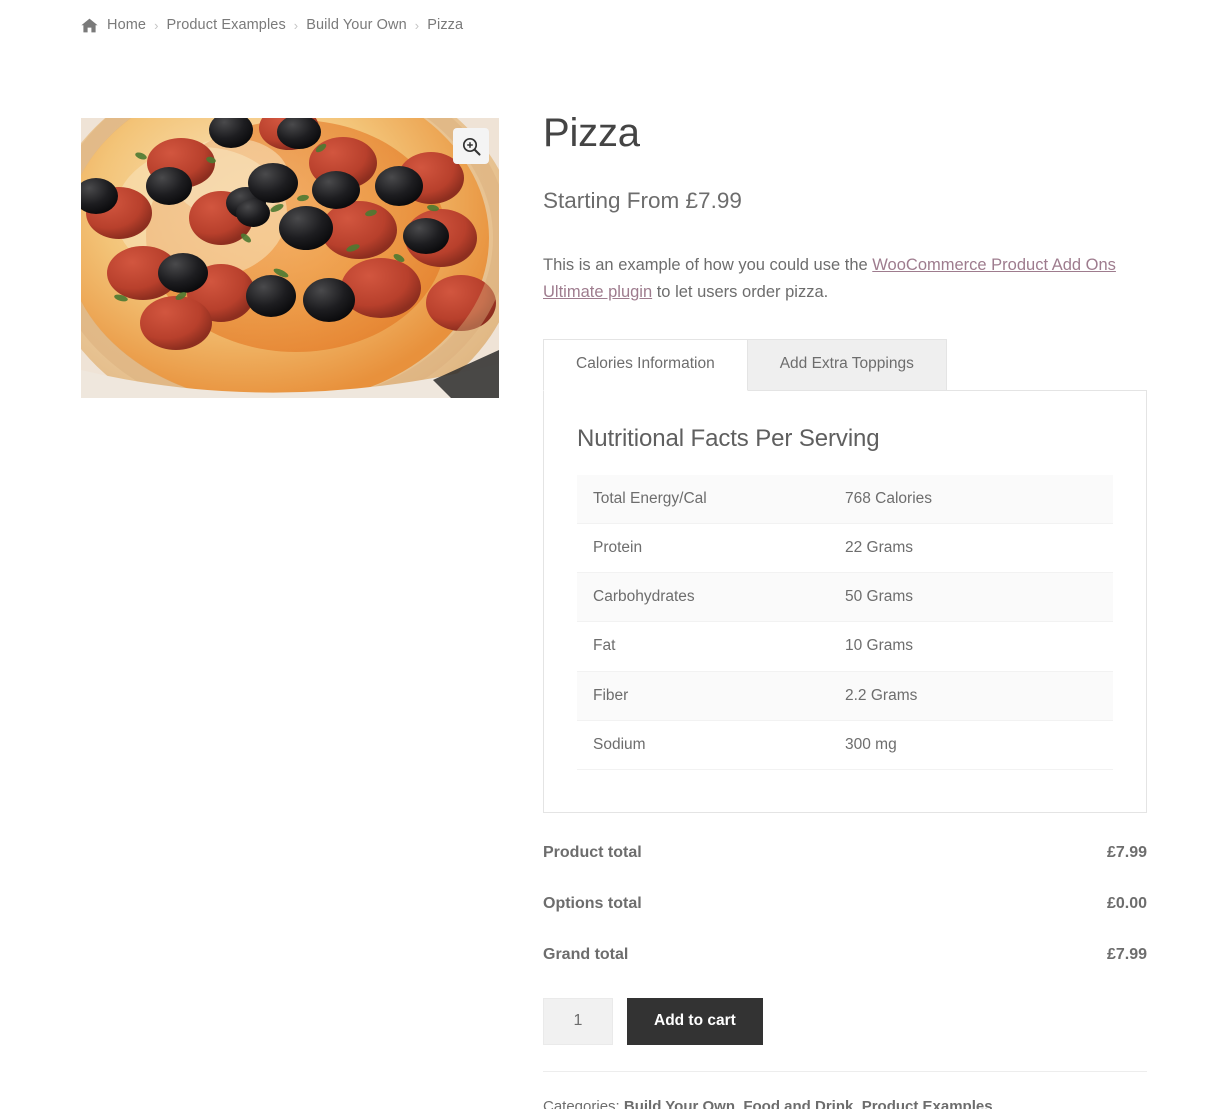 This screenshot has height=1109, width=1227. Describe the element at coordinates (845, 853) in the screenshot. I see `product-total-row: Product total £7.99` at that location.